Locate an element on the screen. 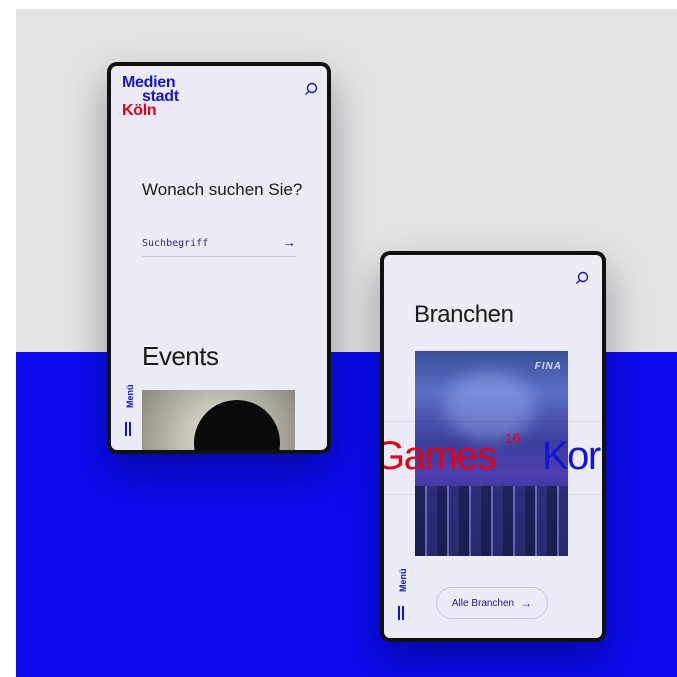 The height and width of the screenshot is (677, 677). branch-count: 16 is located at coordinates (513, 438).